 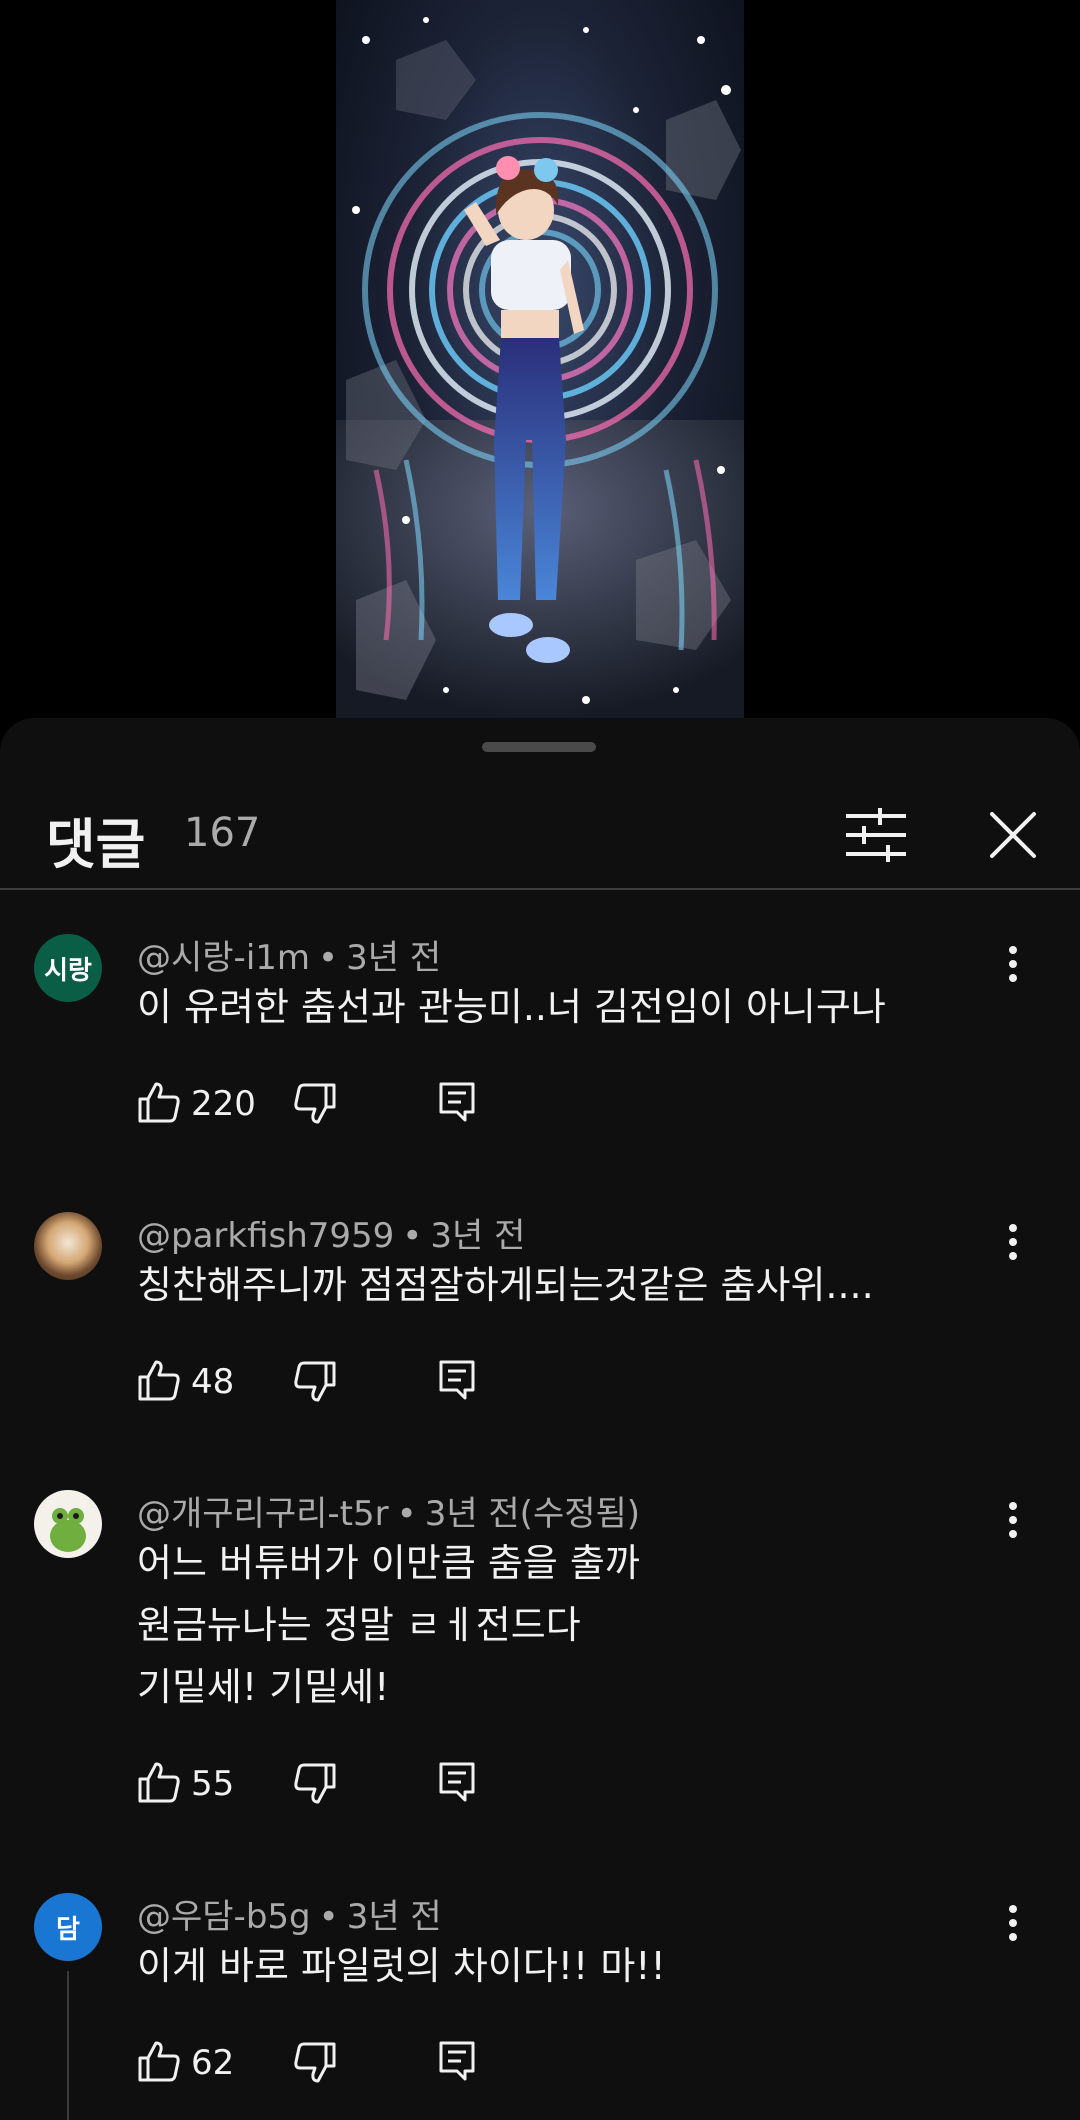 I want to click on header-divider, so click(x=540, y=889).